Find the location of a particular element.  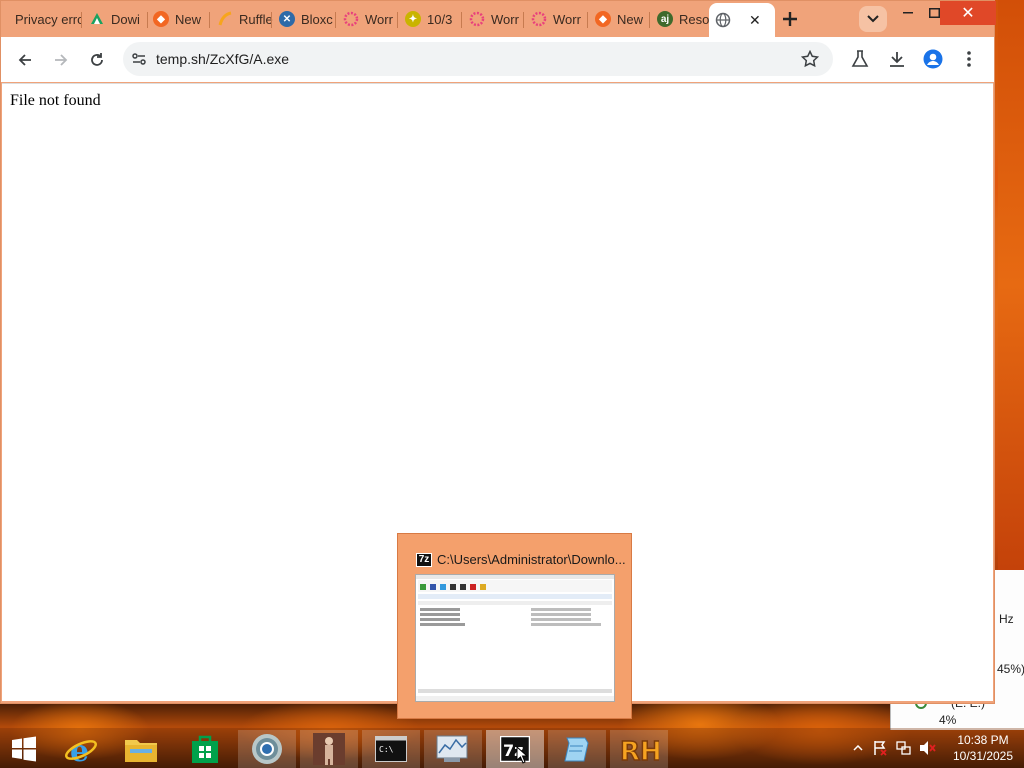

taskbar-clock: 10:38 PM 10/31/2025 is located at coordinates (983, 748).